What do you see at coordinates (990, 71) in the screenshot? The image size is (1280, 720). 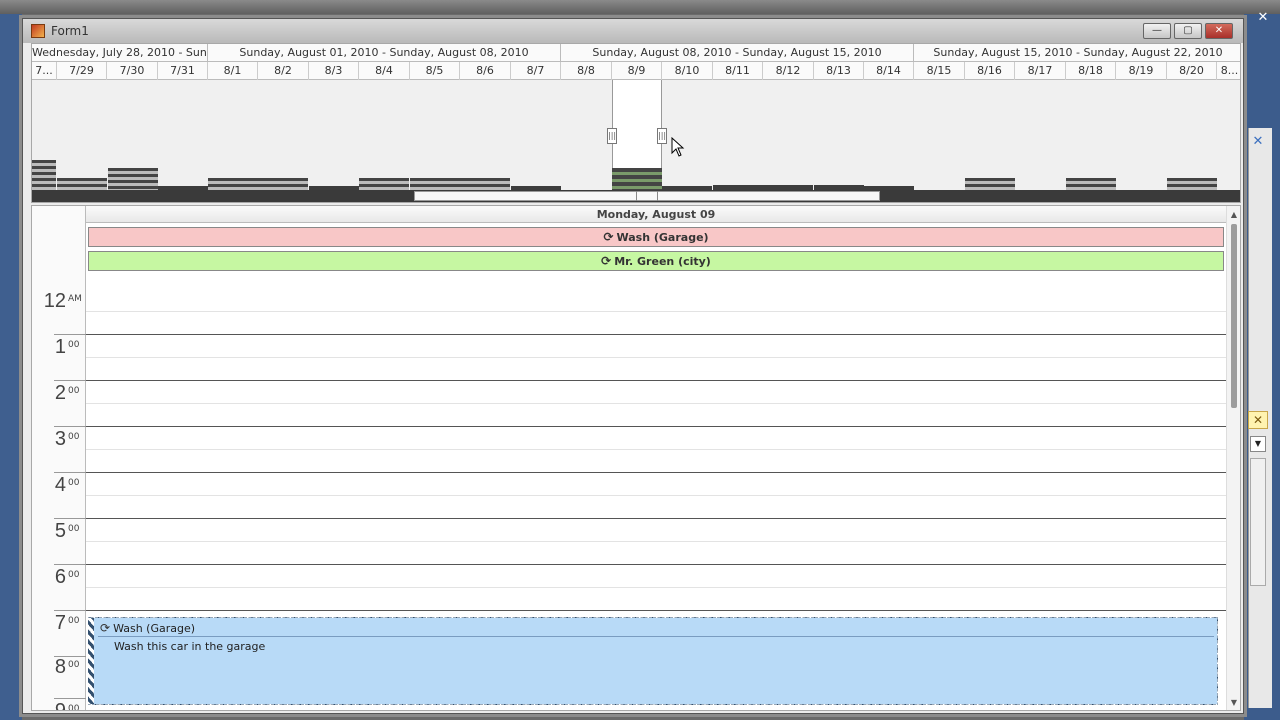 I see `timeline-day-cell: 8/16` at bounding box center [990, 71].